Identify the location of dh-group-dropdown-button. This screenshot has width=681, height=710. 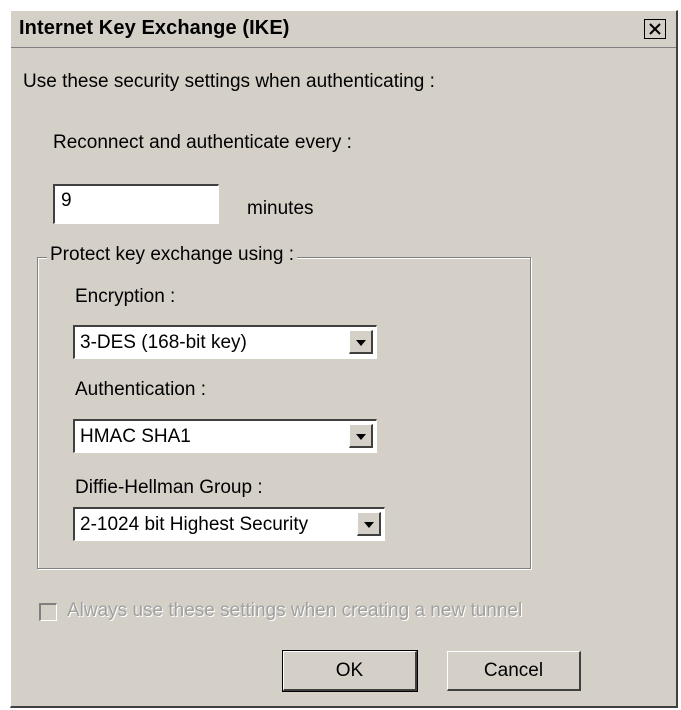
(369, 524).